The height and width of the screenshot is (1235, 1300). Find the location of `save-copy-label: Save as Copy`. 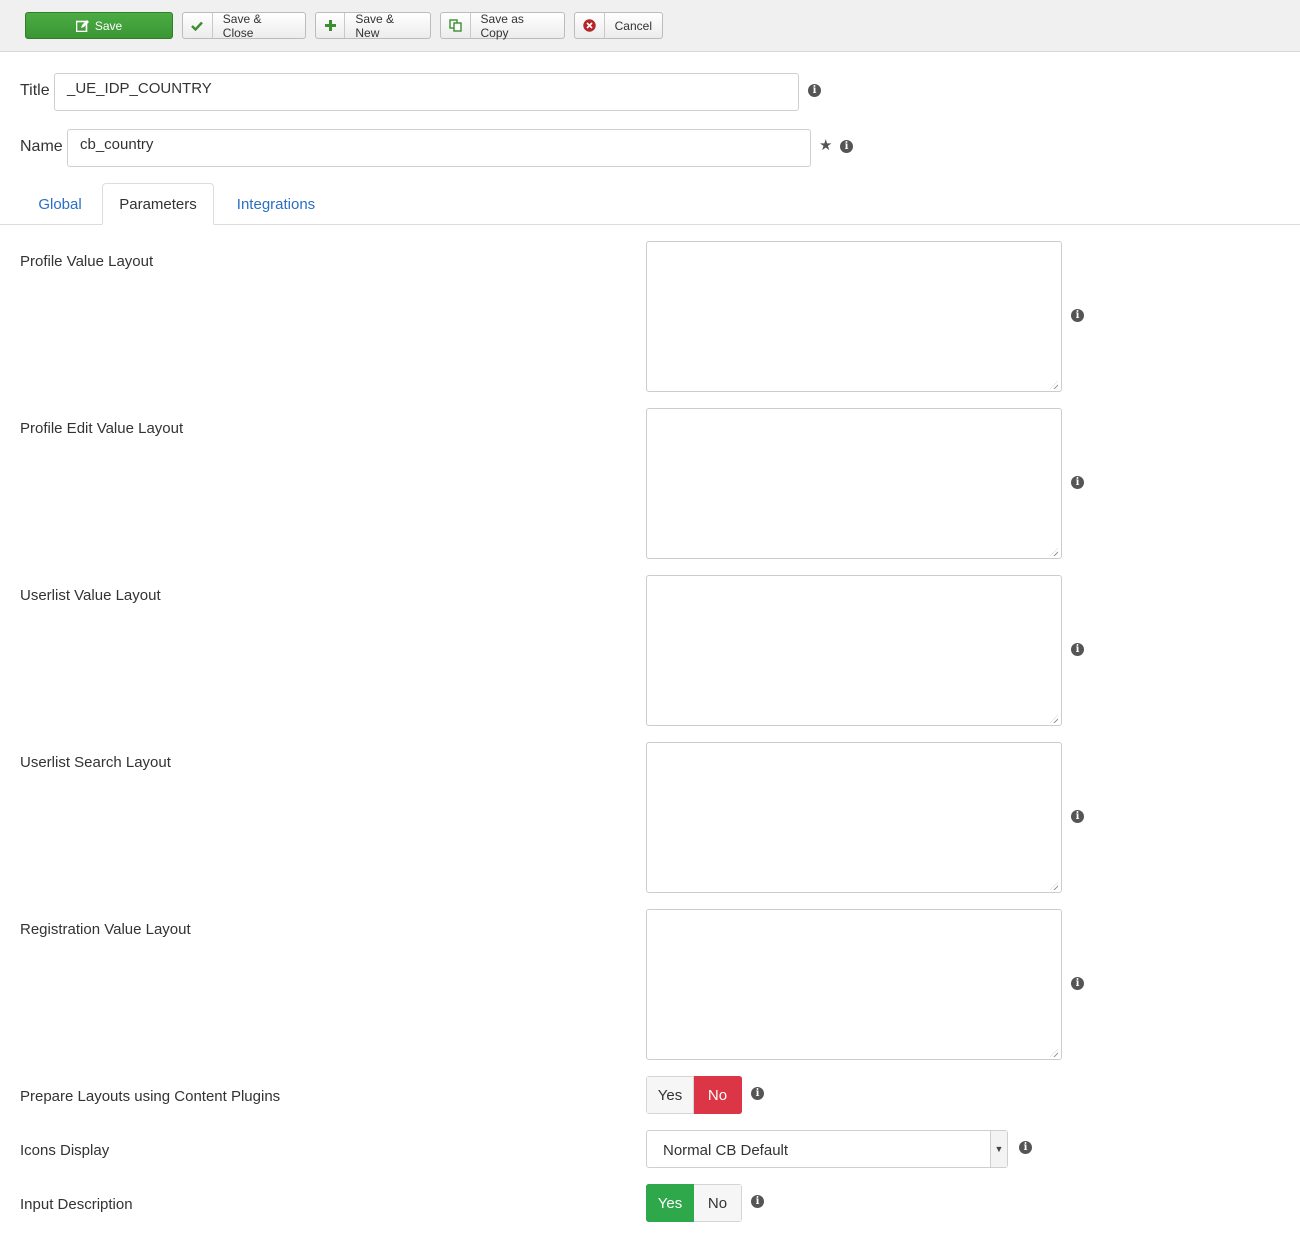

save-copy-label: Save as Copy is located at coordinates (502, 25).